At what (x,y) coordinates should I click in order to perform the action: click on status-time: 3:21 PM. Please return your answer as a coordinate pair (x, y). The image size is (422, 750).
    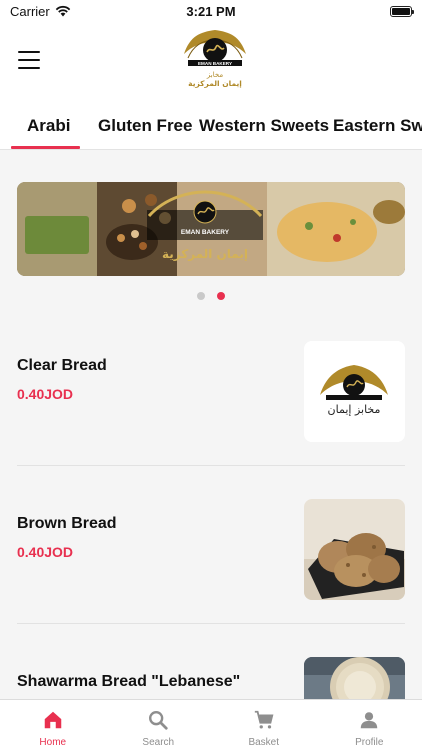
    Looking at the image, I should click on (211, 11).